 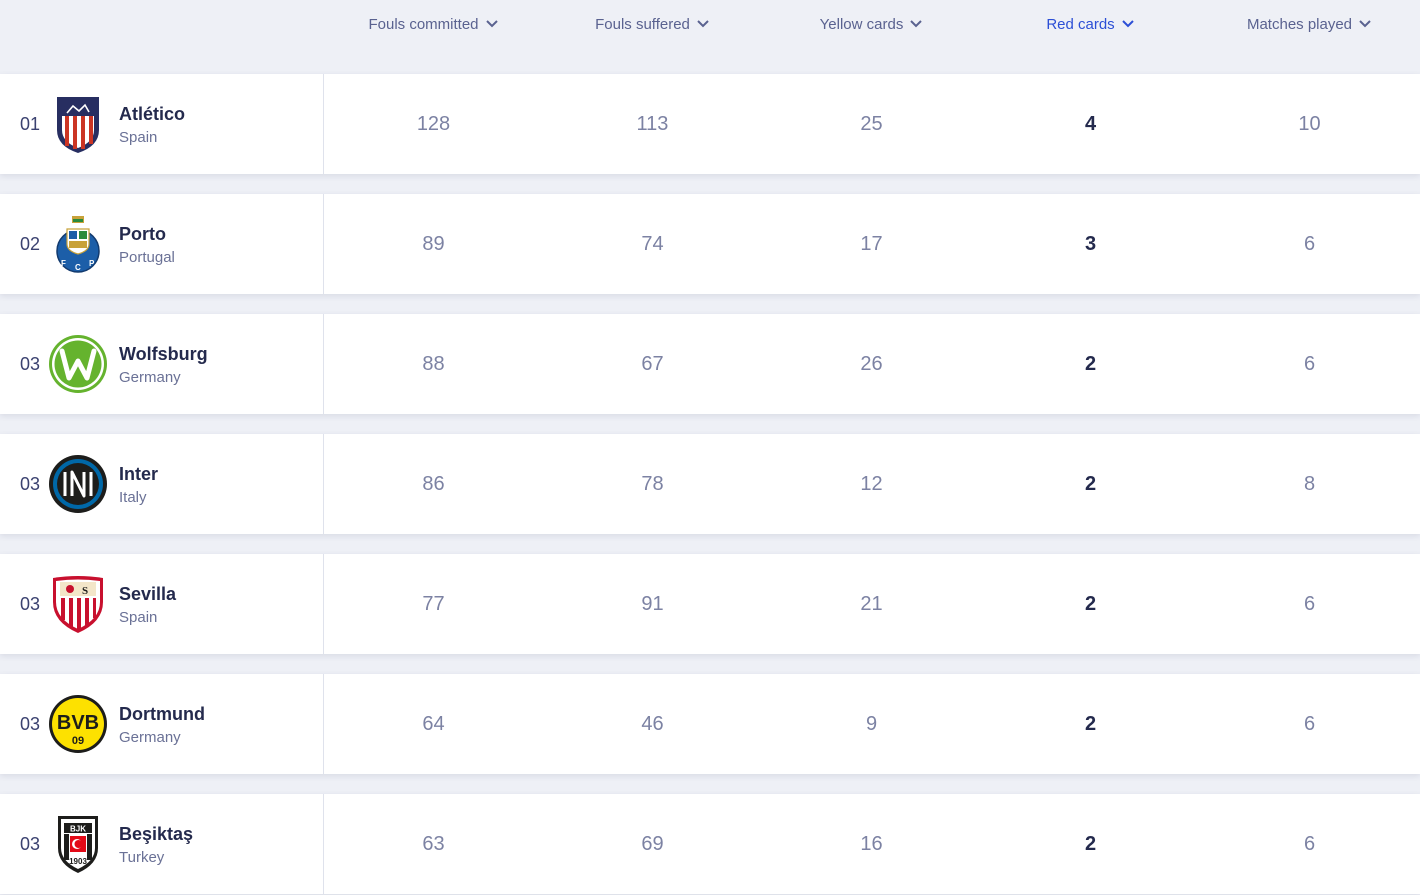 I want to click on porto-crest-icon: F C P, so click(x=78, y=244).